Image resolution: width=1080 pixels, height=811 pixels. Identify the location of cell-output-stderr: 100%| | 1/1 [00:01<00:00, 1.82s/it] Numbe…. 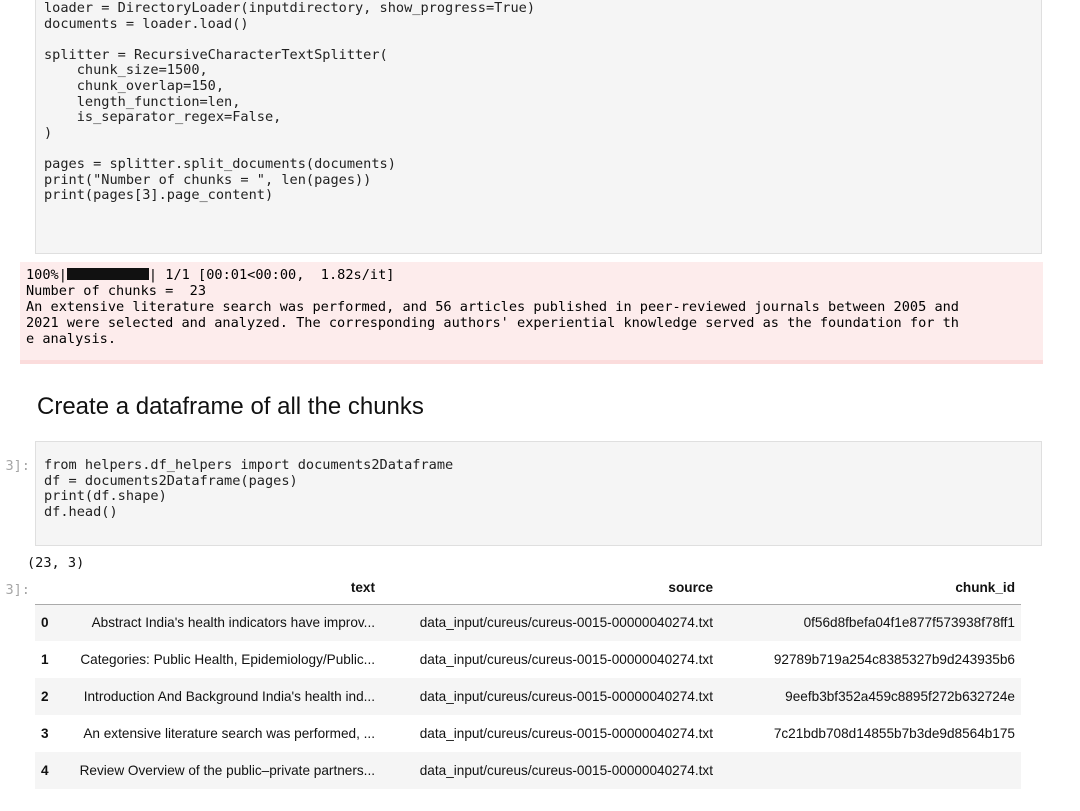
(531, 313).